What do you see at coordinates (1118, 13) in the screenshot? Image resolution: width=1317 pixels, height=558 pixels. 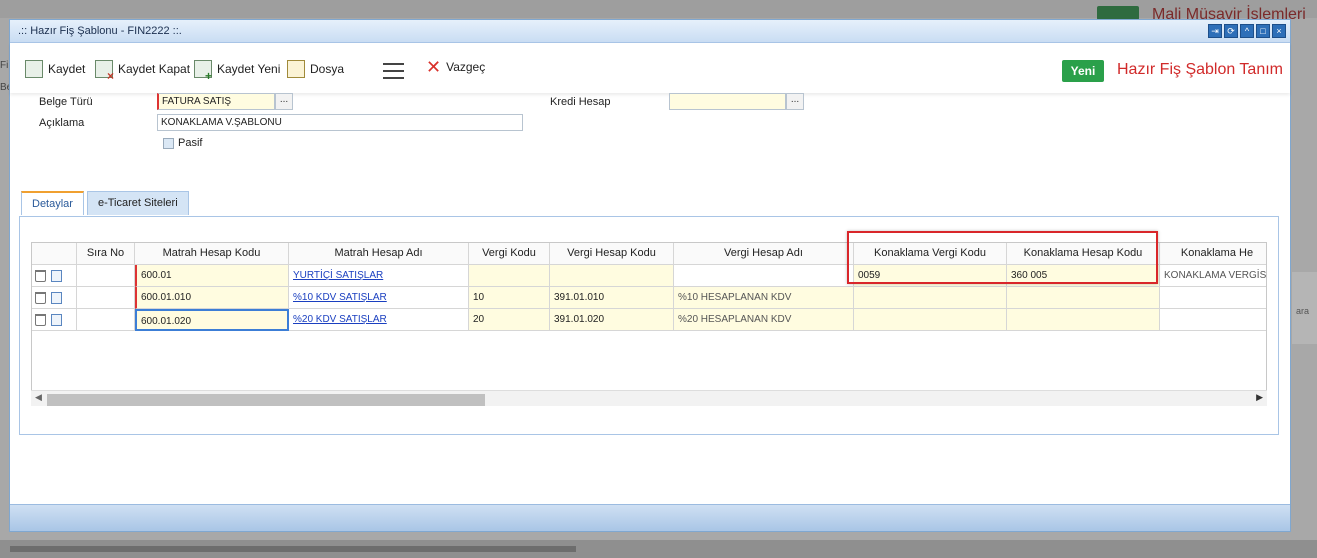 I see `background-yeni-button` at bounding box center [1118, 13].